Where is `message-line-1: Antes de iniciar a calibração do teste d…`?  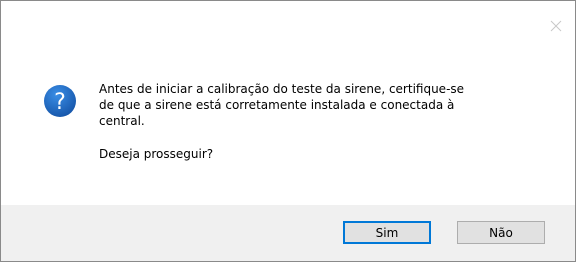 message-line-1: Antes de iniciar a calibração do teste d… is located at coordinates (282, 89).